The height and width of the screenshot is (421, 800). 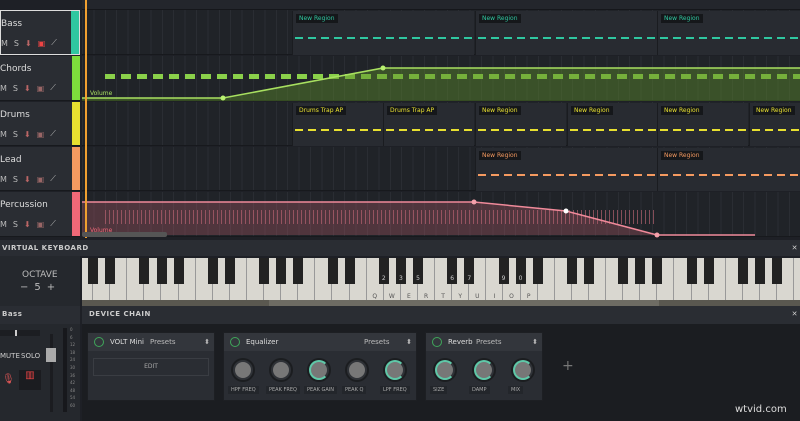 What do you see at coordinates (30, 356) in the screenshot?
I see `solo-button: SOLO` at bounding box center [30, 356].